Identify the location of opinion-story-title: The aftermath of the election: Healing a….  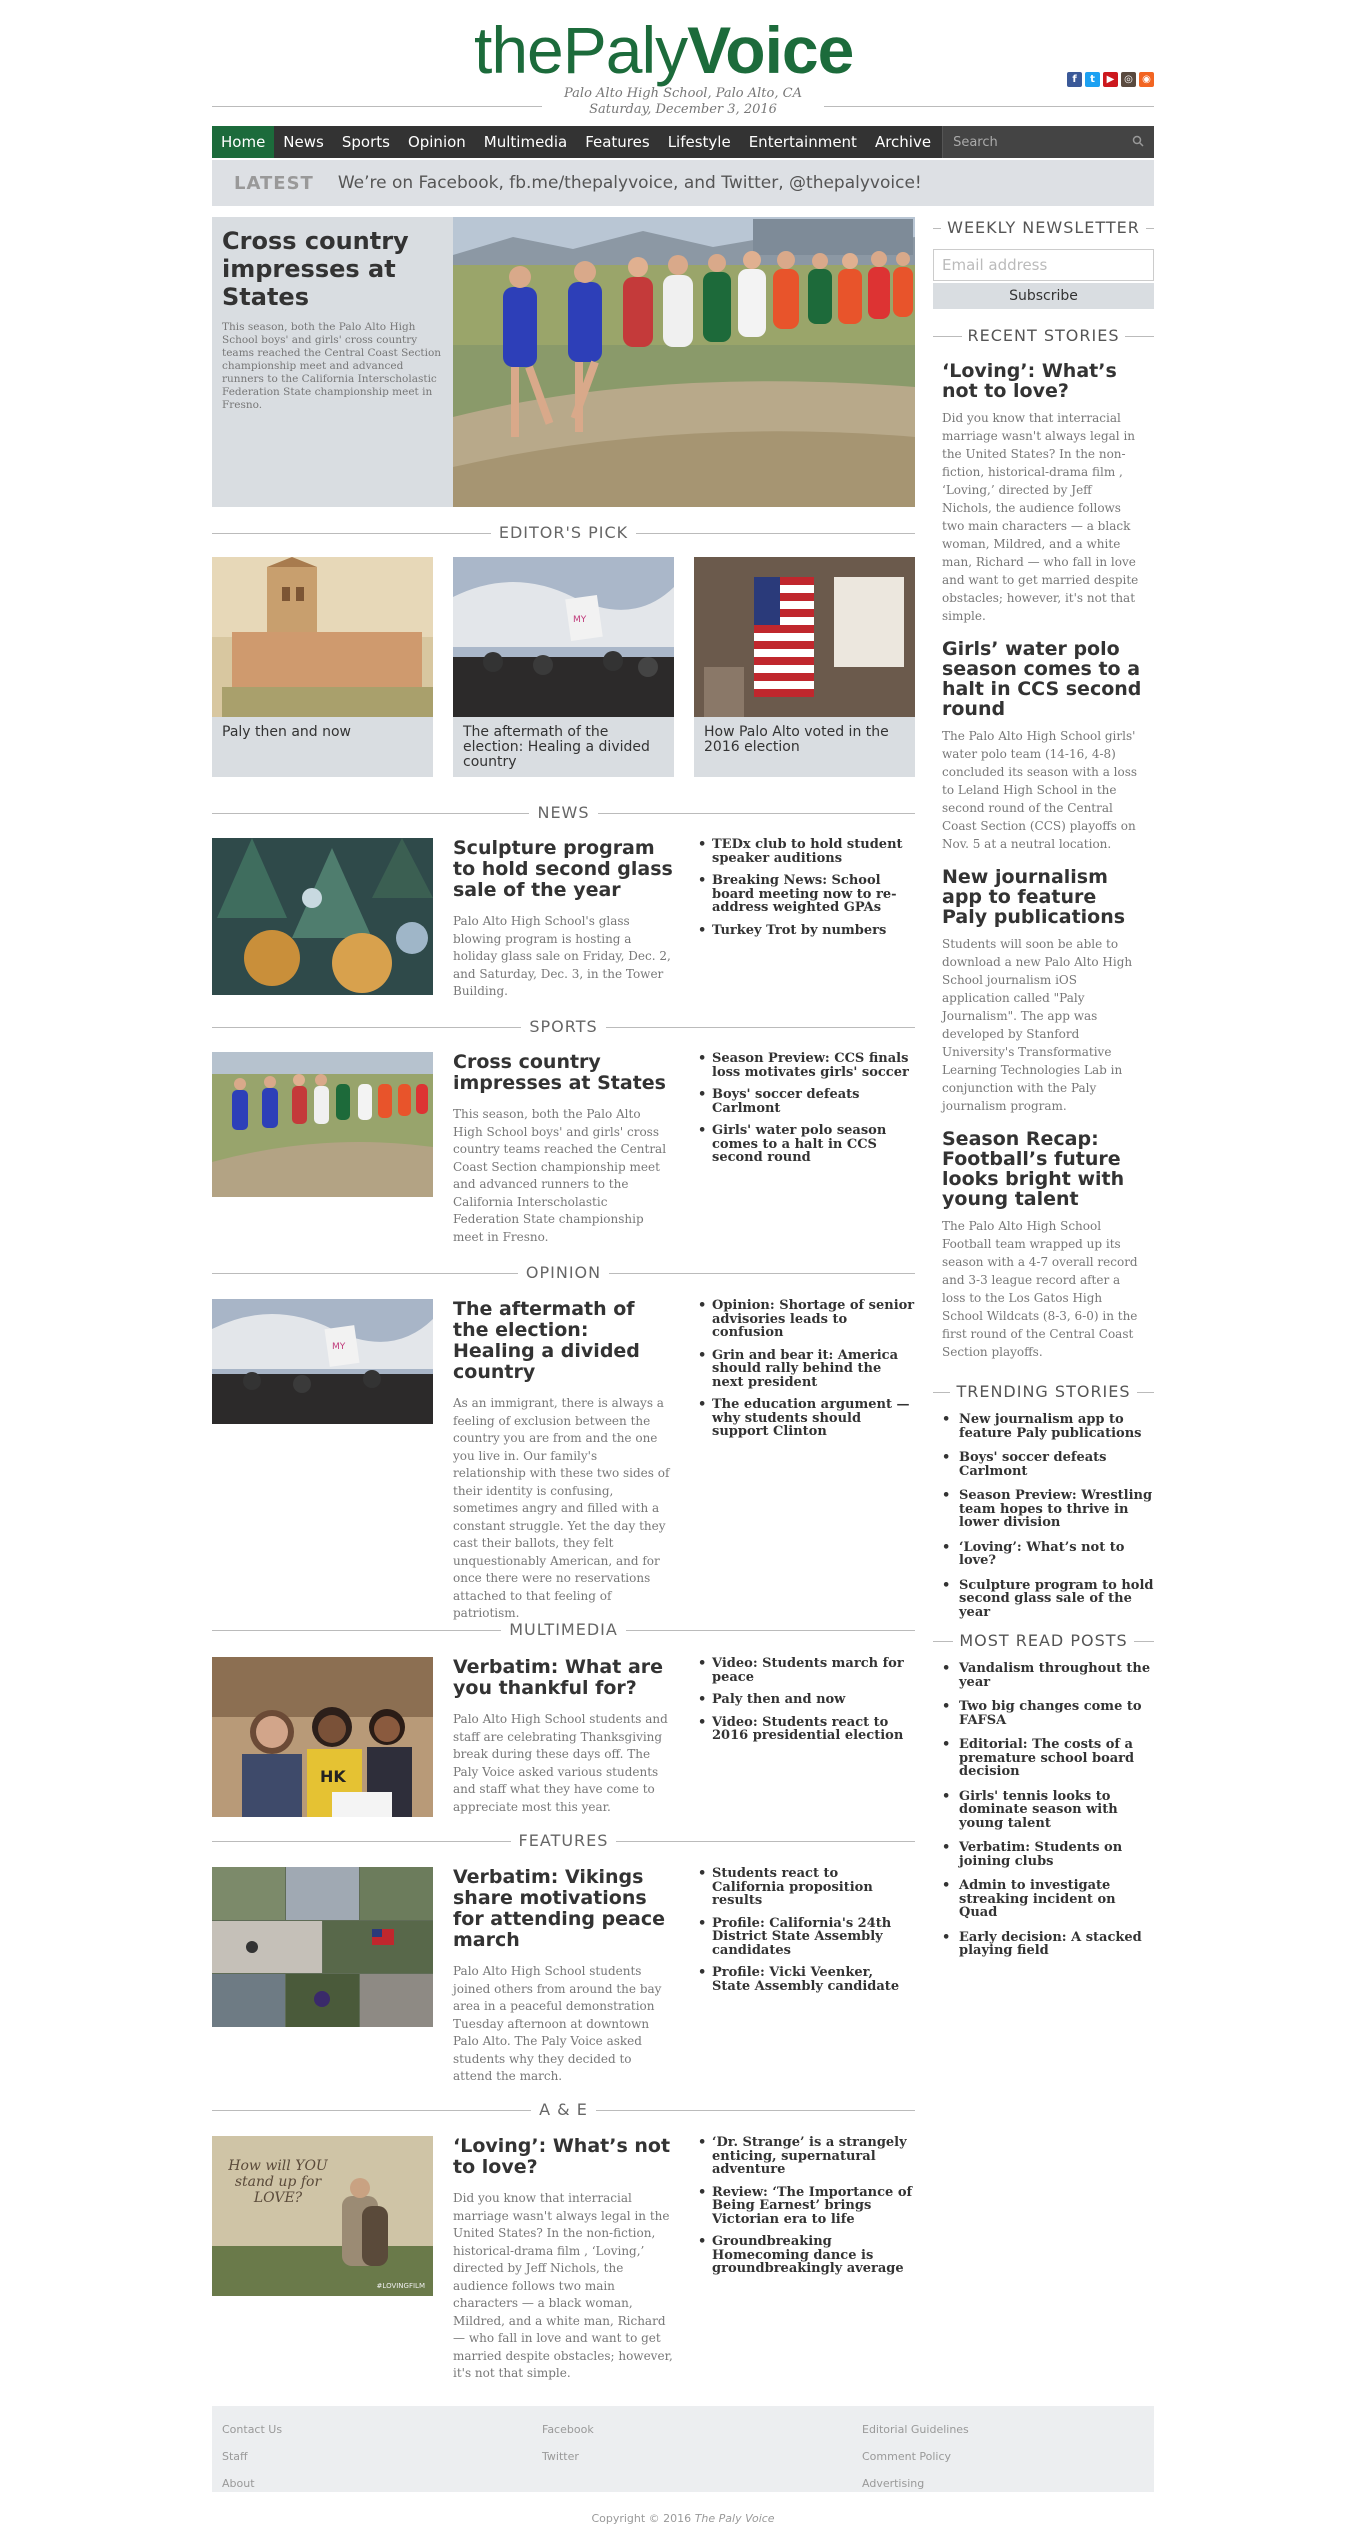
(563, 1341).